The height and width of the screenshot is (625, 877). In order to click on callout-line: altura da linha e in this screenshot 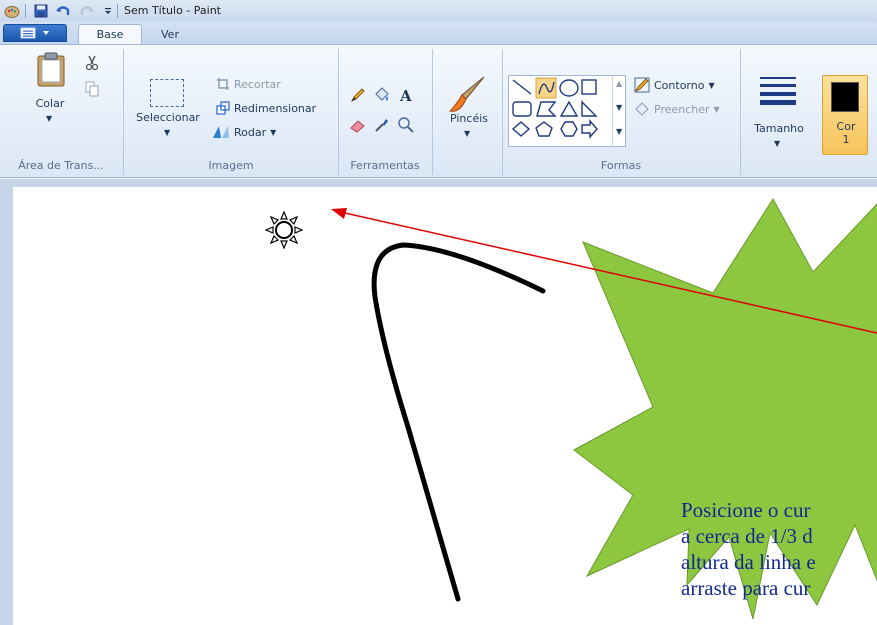, I will do `click(748, 562)`.